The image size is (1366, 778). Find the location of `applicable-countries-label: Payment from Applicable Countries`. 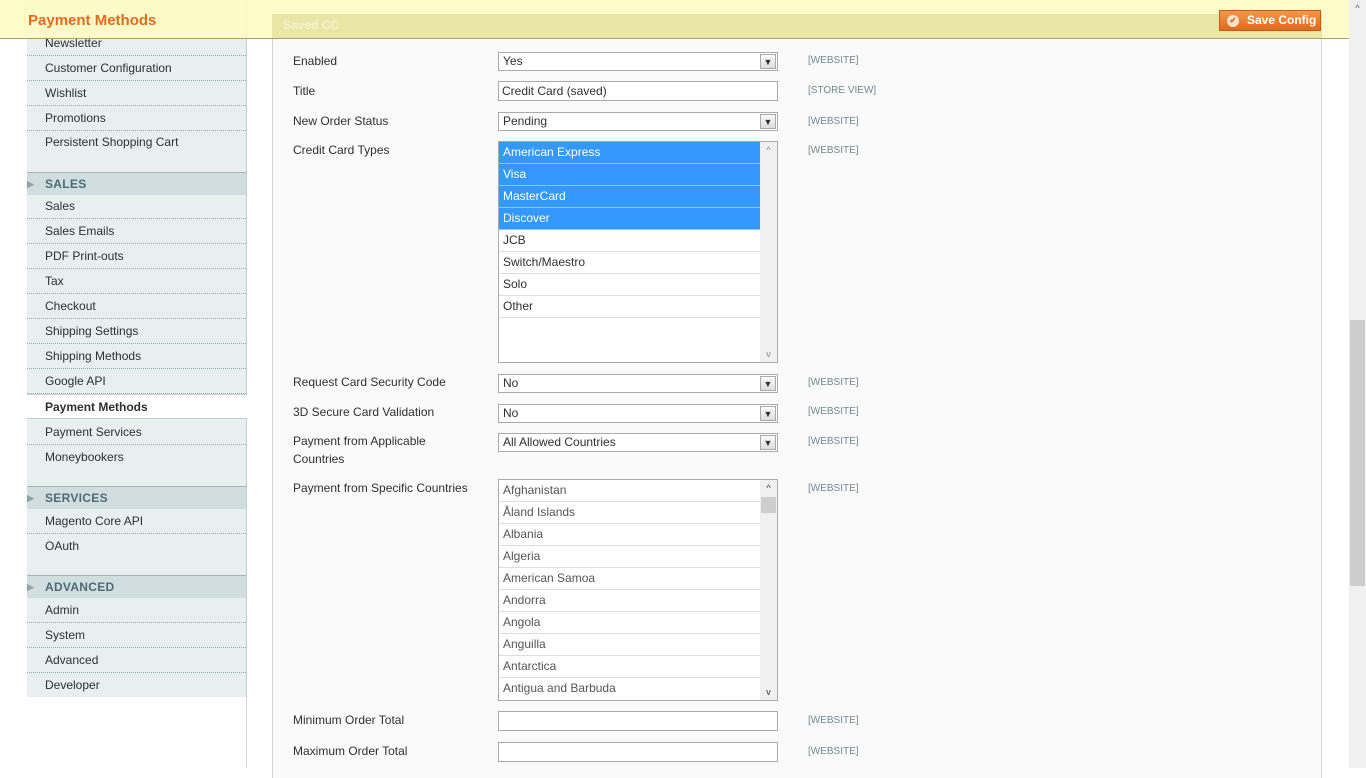

applicable-countries-label: Payment from Applicable Countries is located at coordinates (359, 450).